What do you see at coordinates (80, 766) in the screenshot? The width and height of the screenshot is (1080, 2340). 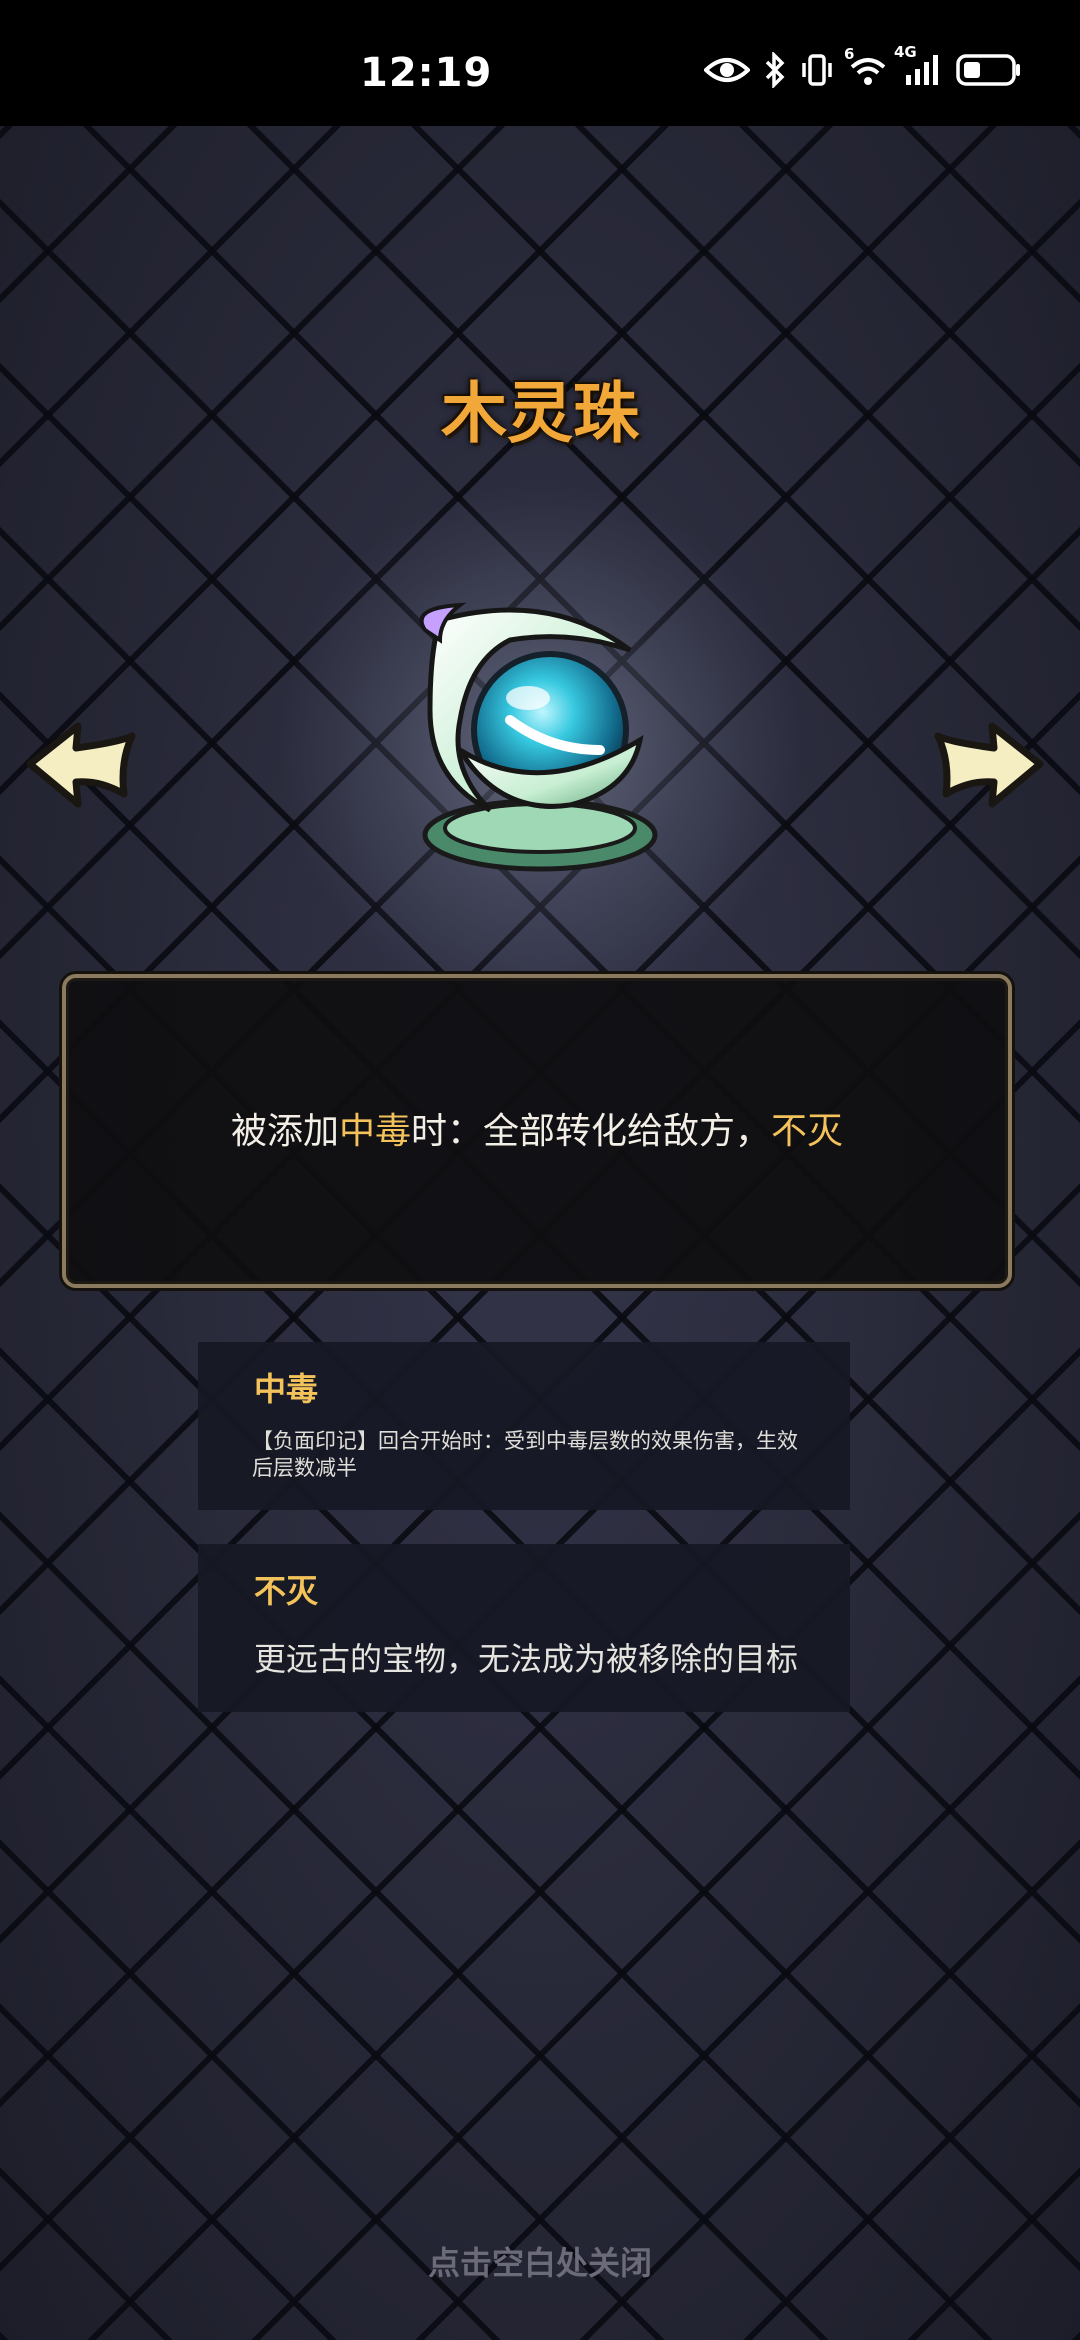 I see `previous-item-arrow-icon` at bounding box center [80, 766].